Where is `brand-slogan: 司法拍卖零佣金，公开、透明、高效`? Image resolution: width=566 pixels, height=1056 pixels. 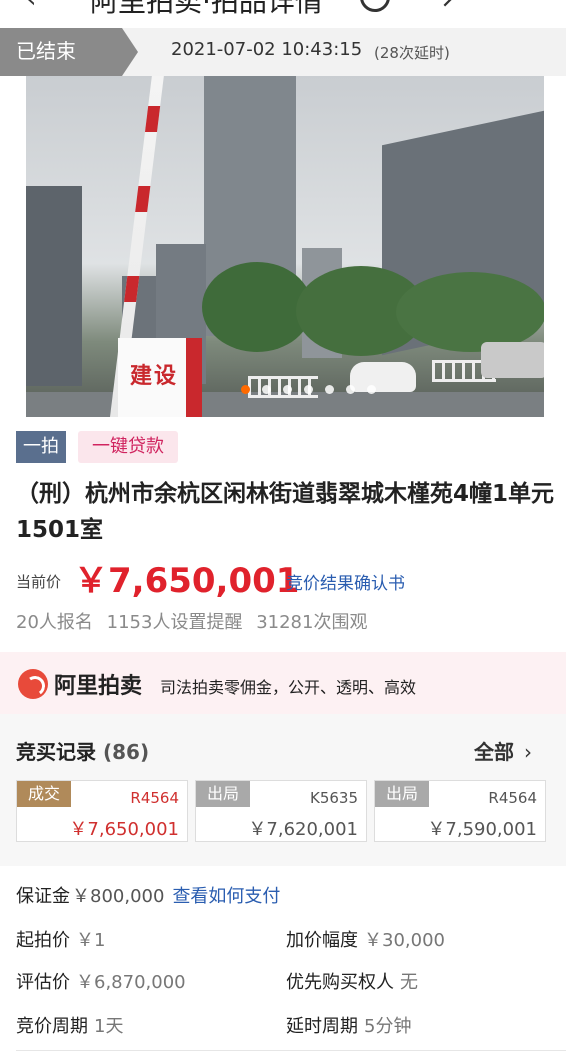
brand-slogan: 司法拍卖零佣金，公开、透明、高效 is located at coordinates (288, 687).